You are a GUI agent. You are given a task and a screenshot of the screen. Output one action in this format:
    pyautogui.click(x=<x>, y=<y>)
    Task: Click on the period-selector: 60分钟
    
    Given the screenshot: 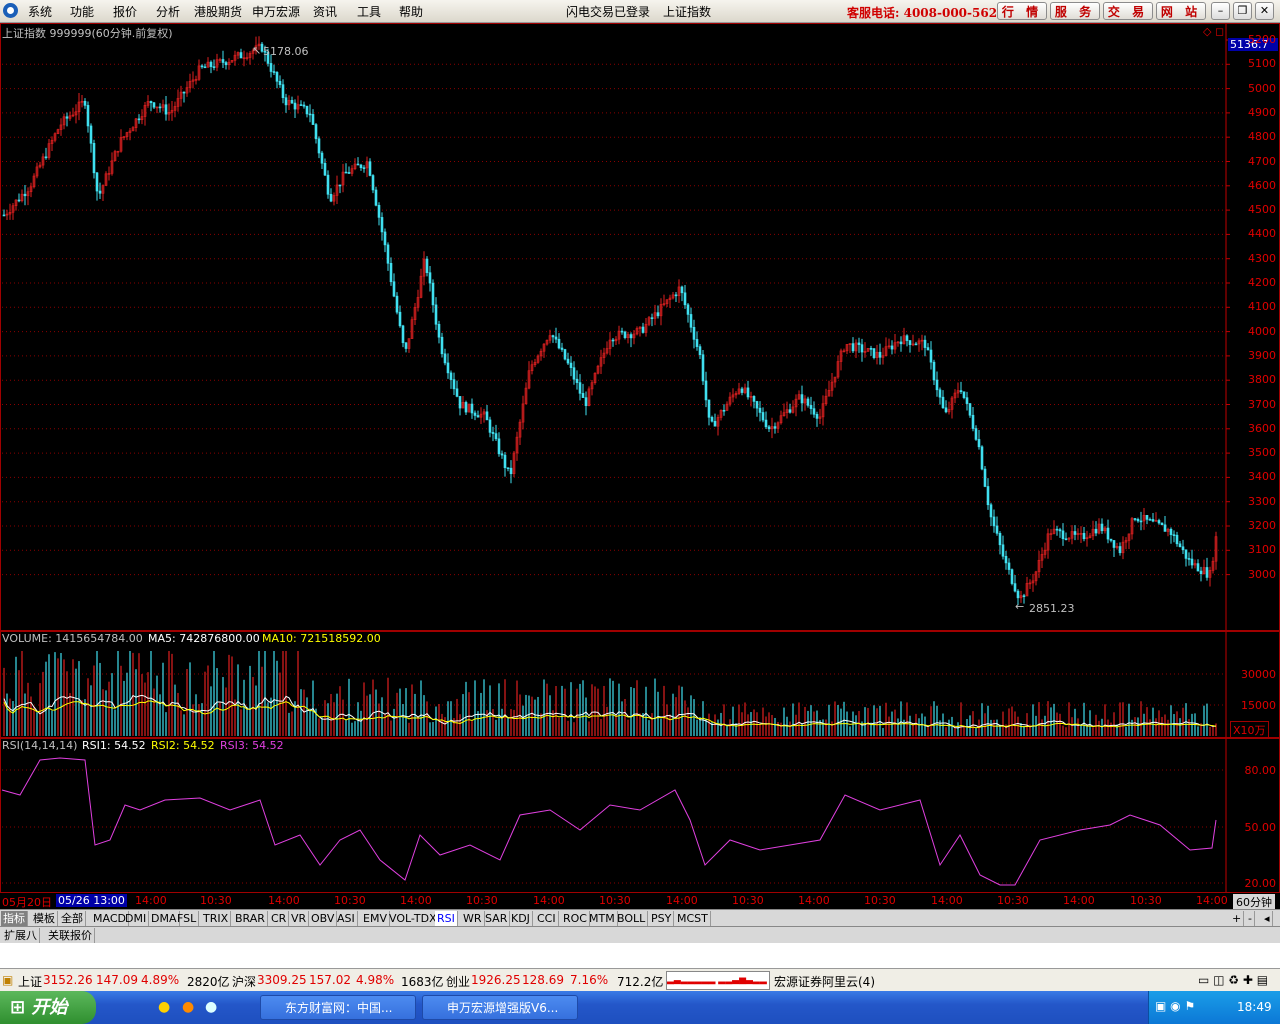 What is the action you would take?
    pyautogui.click(x=1254, y=902)
    